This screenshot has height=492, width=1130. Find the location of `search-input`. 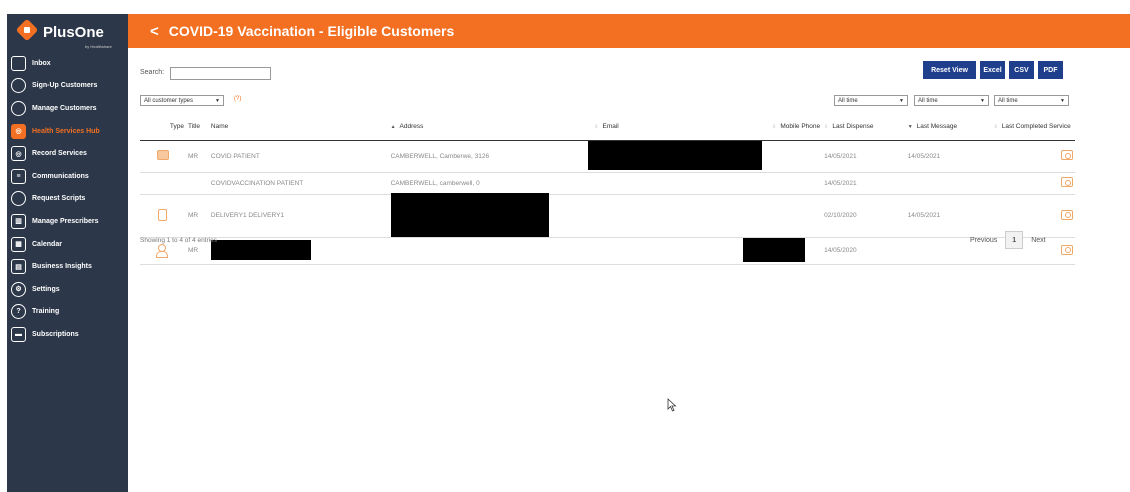

search-input is located at coordinates (220, 73).